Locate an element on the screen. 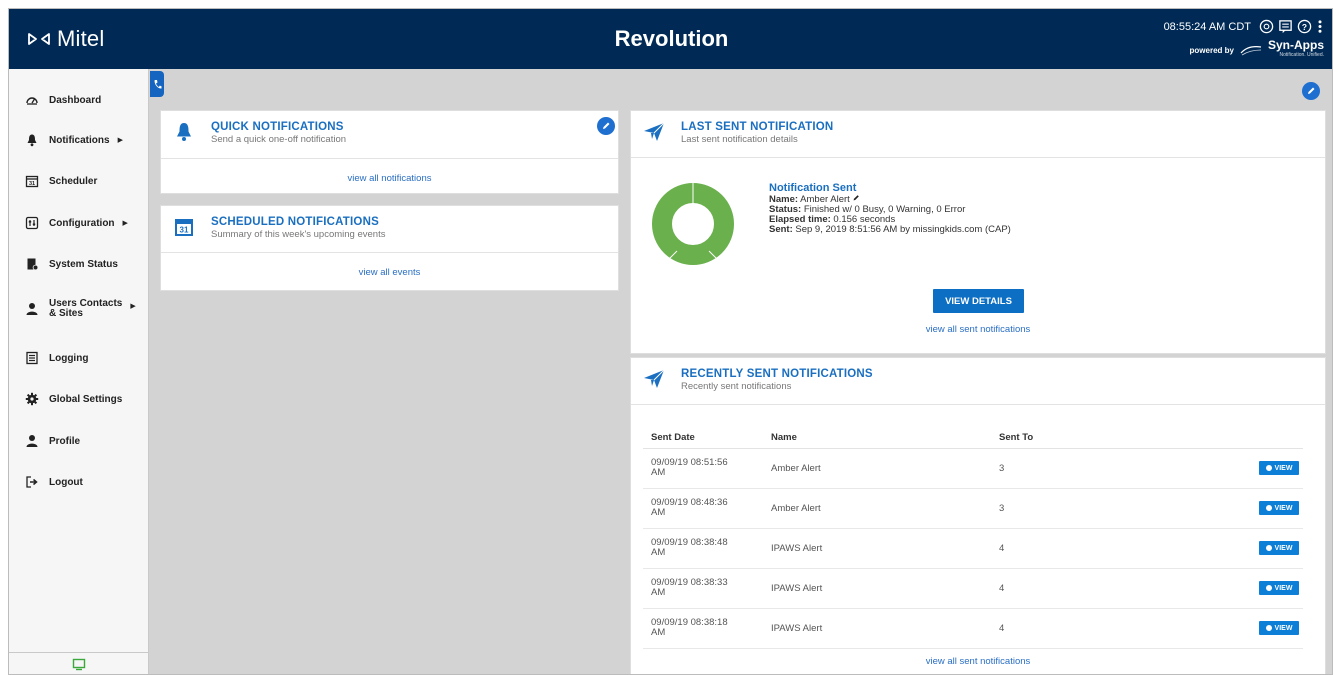 The width and height of the screenshot is (1339, 675). messages-icon is located at coordinates (1285, 26).